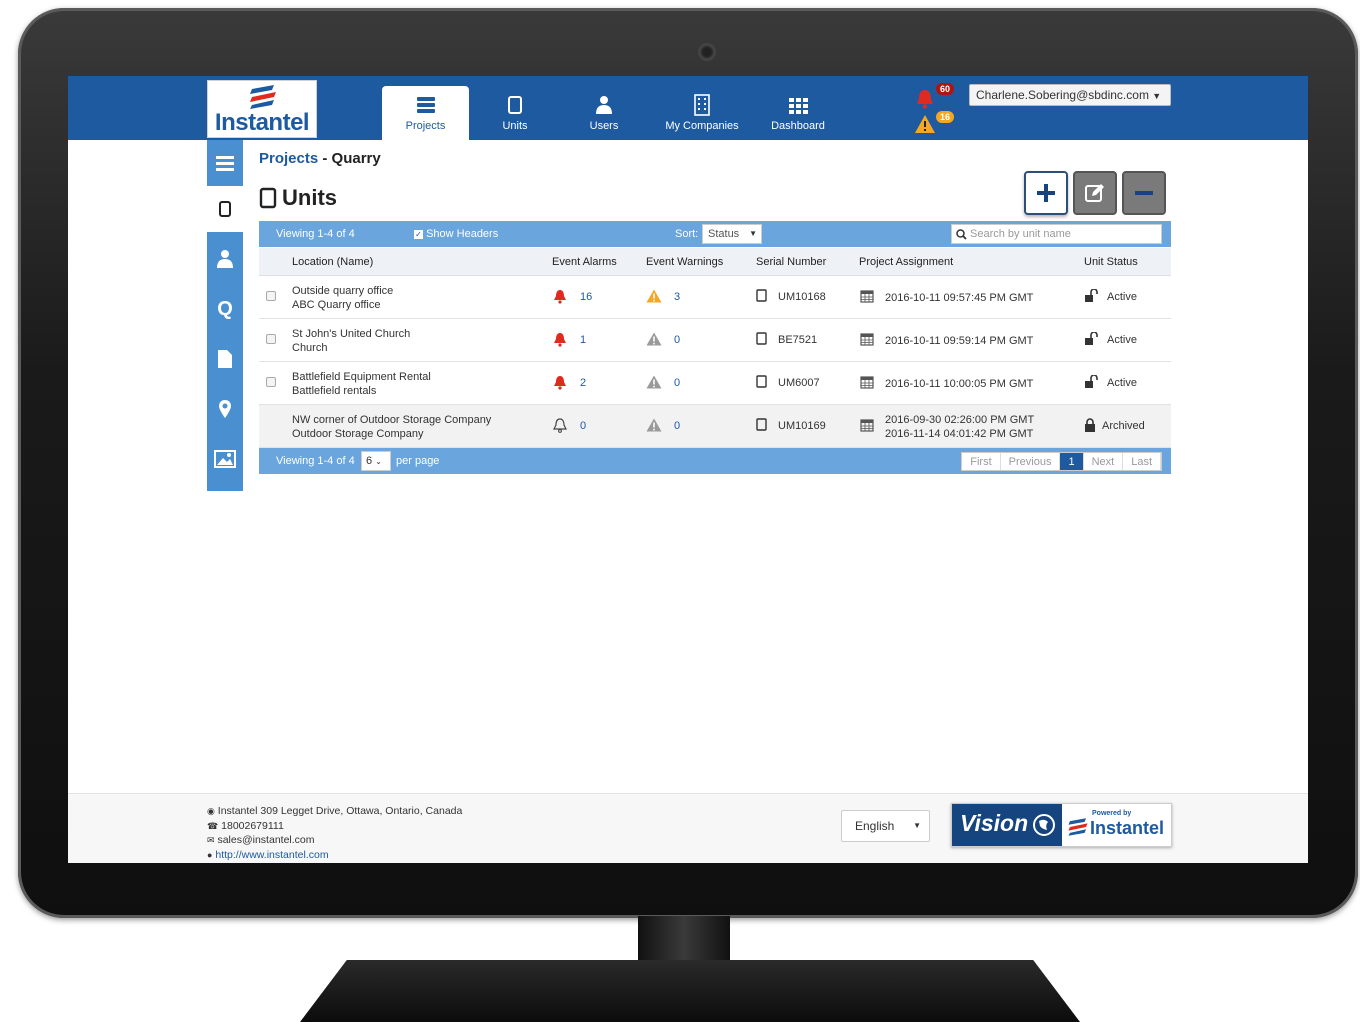 Image resolution: width=1360 pixels, height=1022 pixels. What do you see at coordinates (586, 297) in the screenshot?
I see `alarm-count: 16` at bounding box center [586, 297].